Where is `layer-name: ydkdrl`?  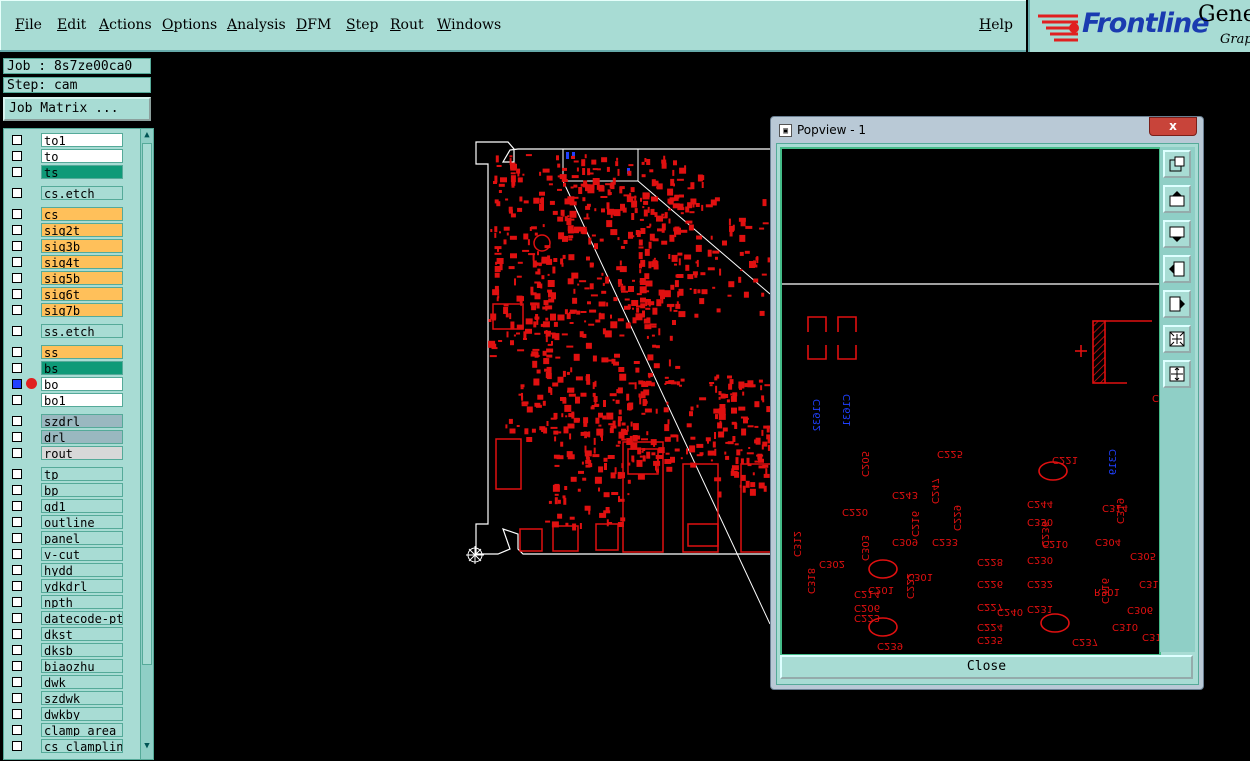
layer-name: ydkdrl is located at coordinates (82, 586).